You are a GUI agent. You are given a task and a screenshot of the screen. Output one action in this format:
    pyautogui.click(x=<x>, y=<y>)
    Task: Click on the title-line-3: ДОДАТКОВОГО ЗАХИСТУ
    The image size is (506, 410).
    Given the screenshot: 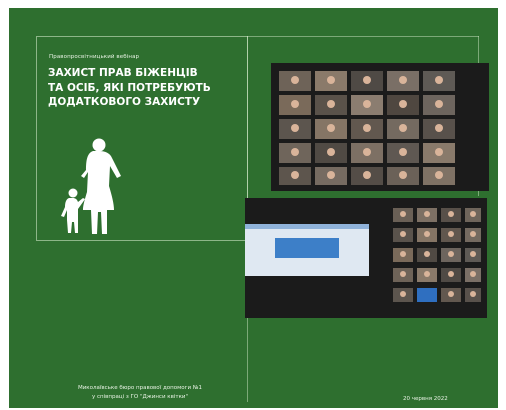 What is the action you would take?
    pyautogui.click(x=124, y=102)
    